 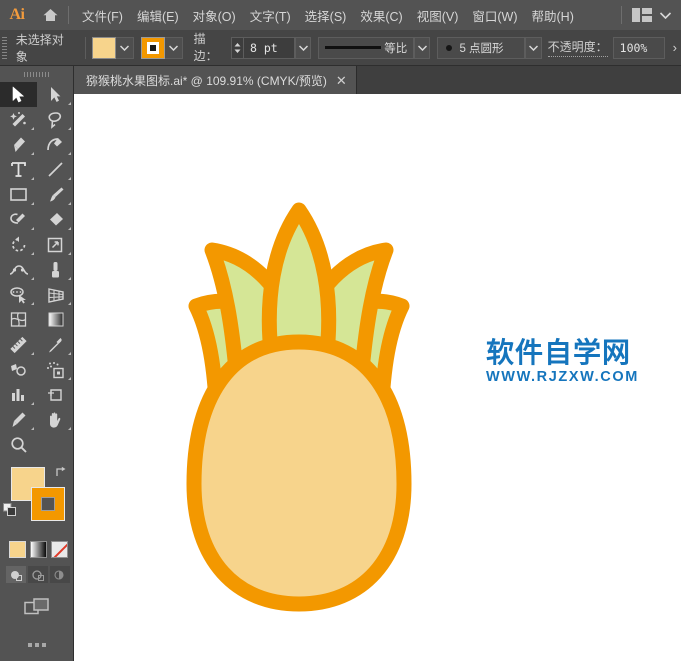 I want to click on tools-panel, so click(x=37, y=363).